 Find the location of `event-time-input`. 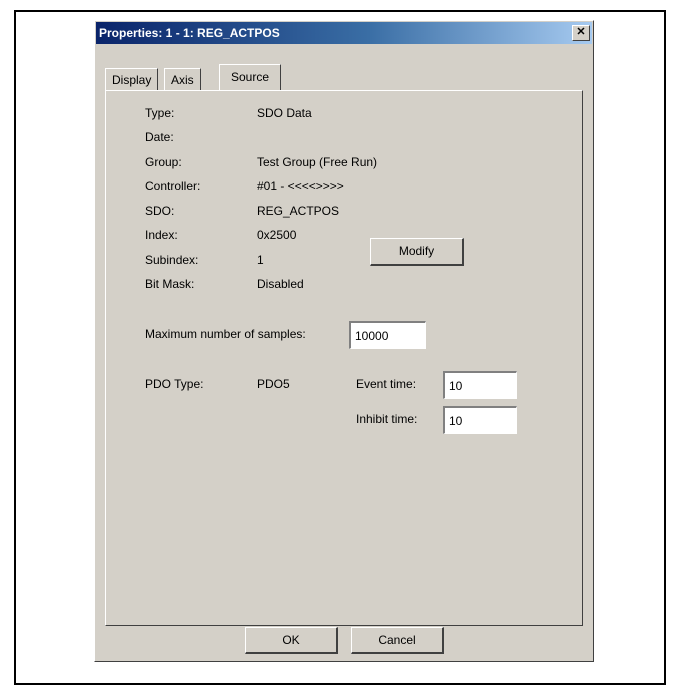

event-time-input is located at coordinates (480, 385).